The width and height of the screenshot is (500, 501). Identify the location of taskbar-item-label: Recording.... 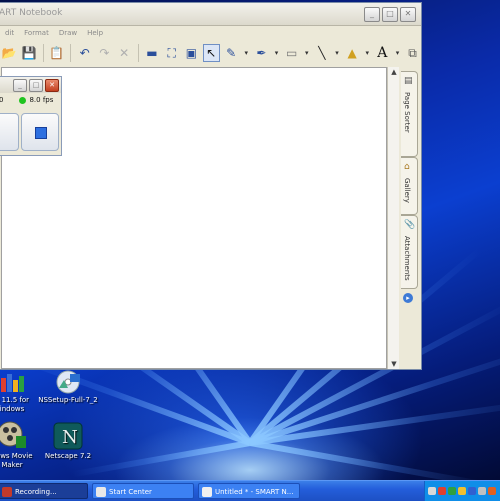
(36, 492).